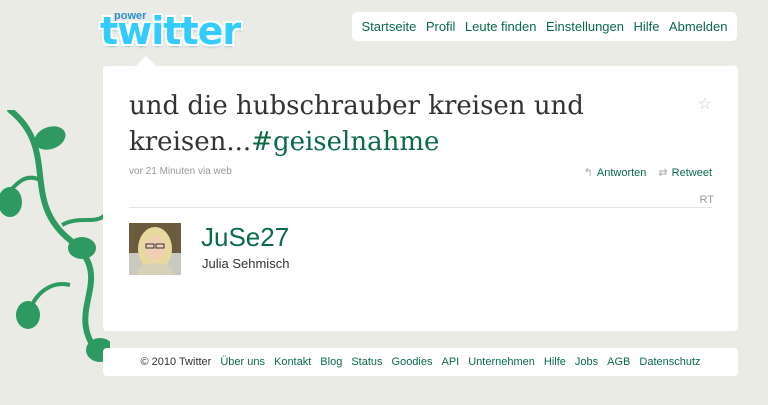  I want to click on nav-logout: Abmelden, so click(698, 26).